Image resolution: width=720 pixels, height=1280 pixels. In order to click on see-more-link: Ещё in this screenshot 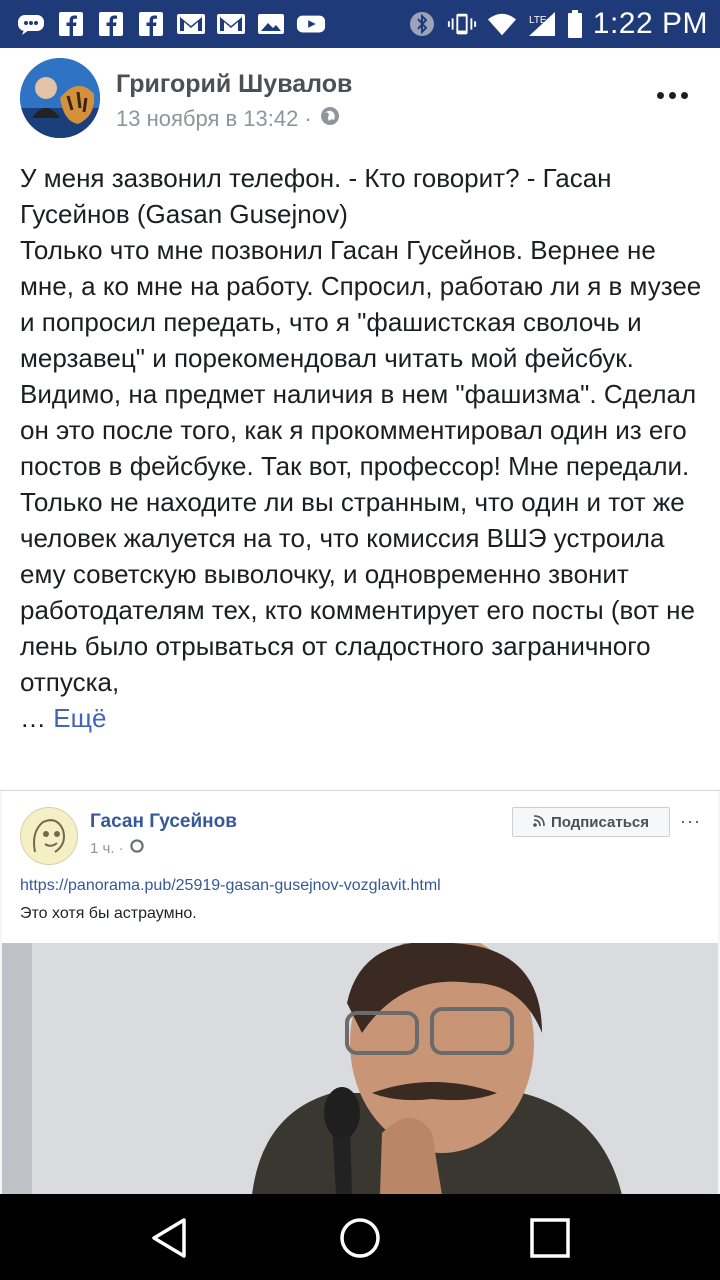, I will do `click(79, 718)`.